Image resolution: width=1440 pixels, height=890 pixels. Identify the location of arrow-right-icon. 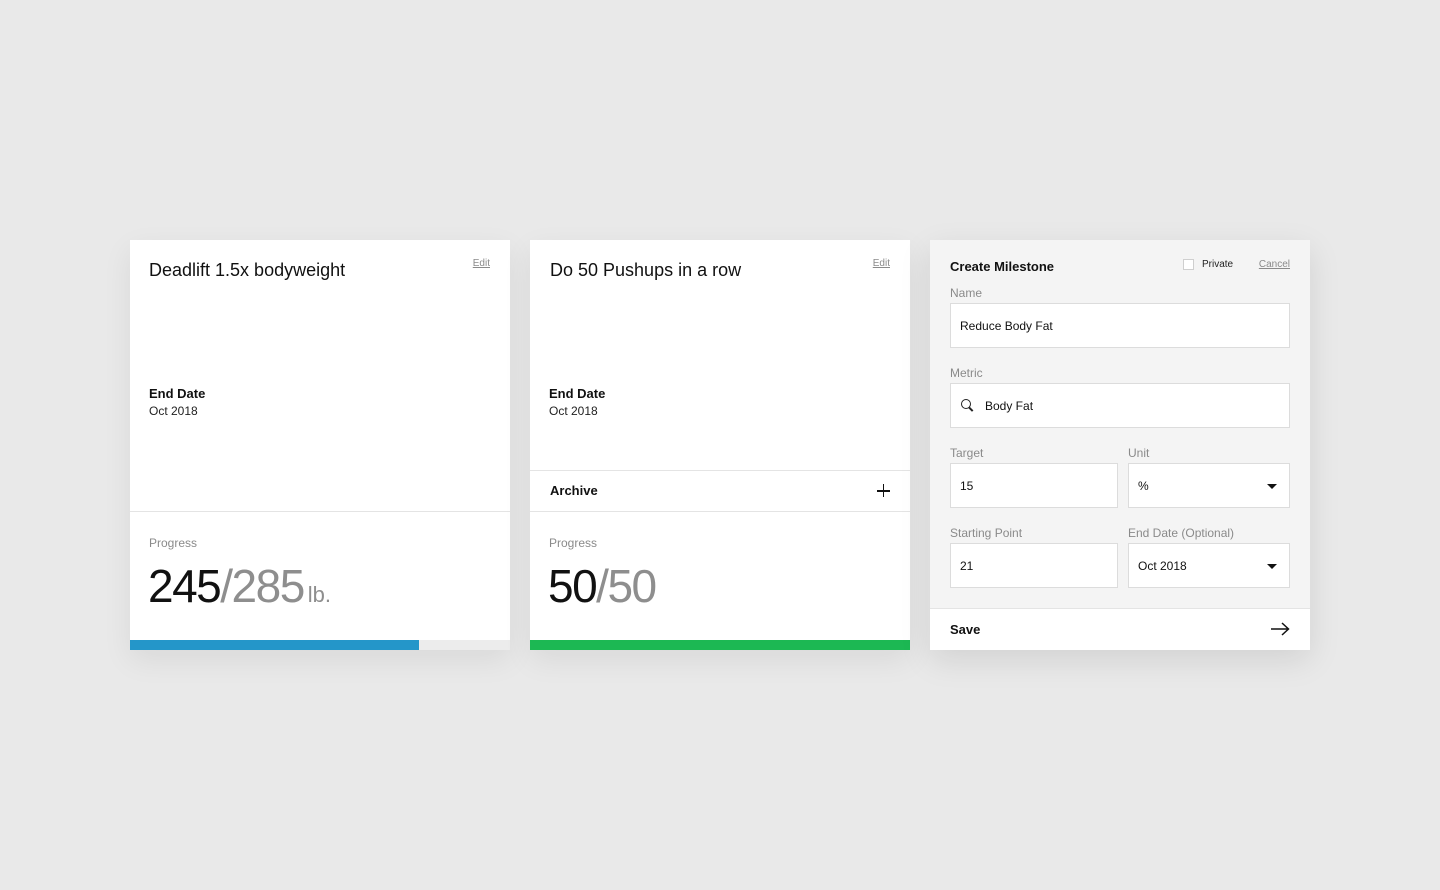
(1280, 629).